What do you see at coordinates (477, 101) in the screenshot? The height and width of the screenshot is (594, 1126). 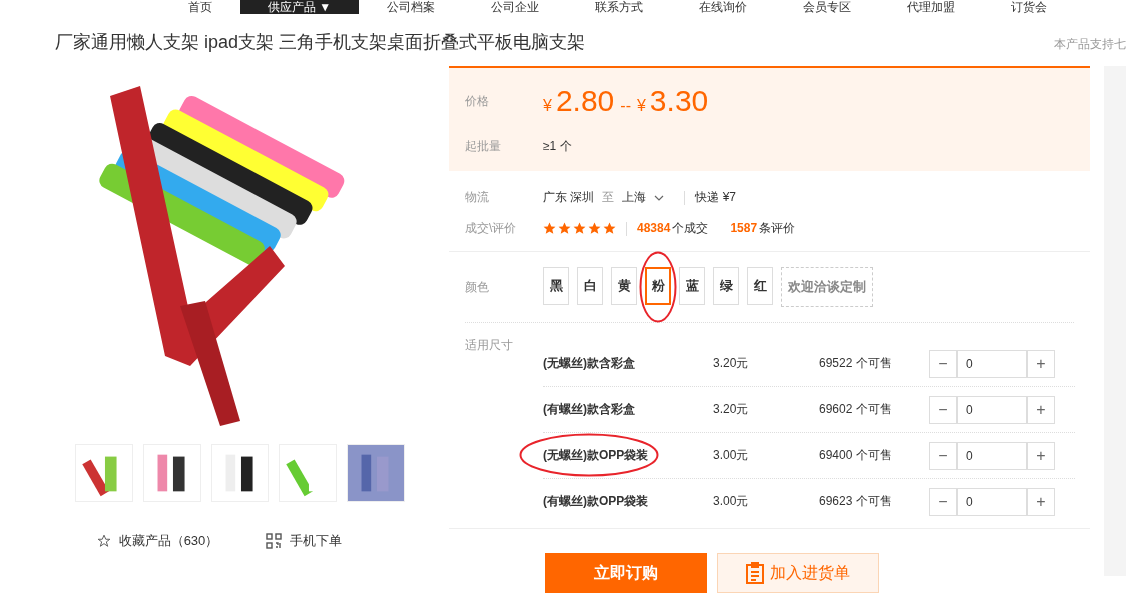 I see `price-label: 价格` at bounding box center [477, 101].